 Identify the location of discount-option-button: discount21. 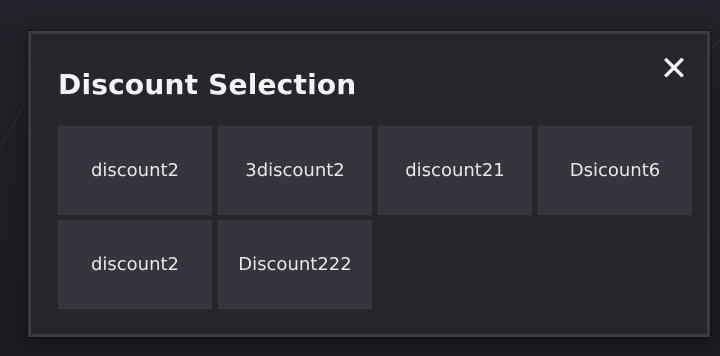
(455, 170).